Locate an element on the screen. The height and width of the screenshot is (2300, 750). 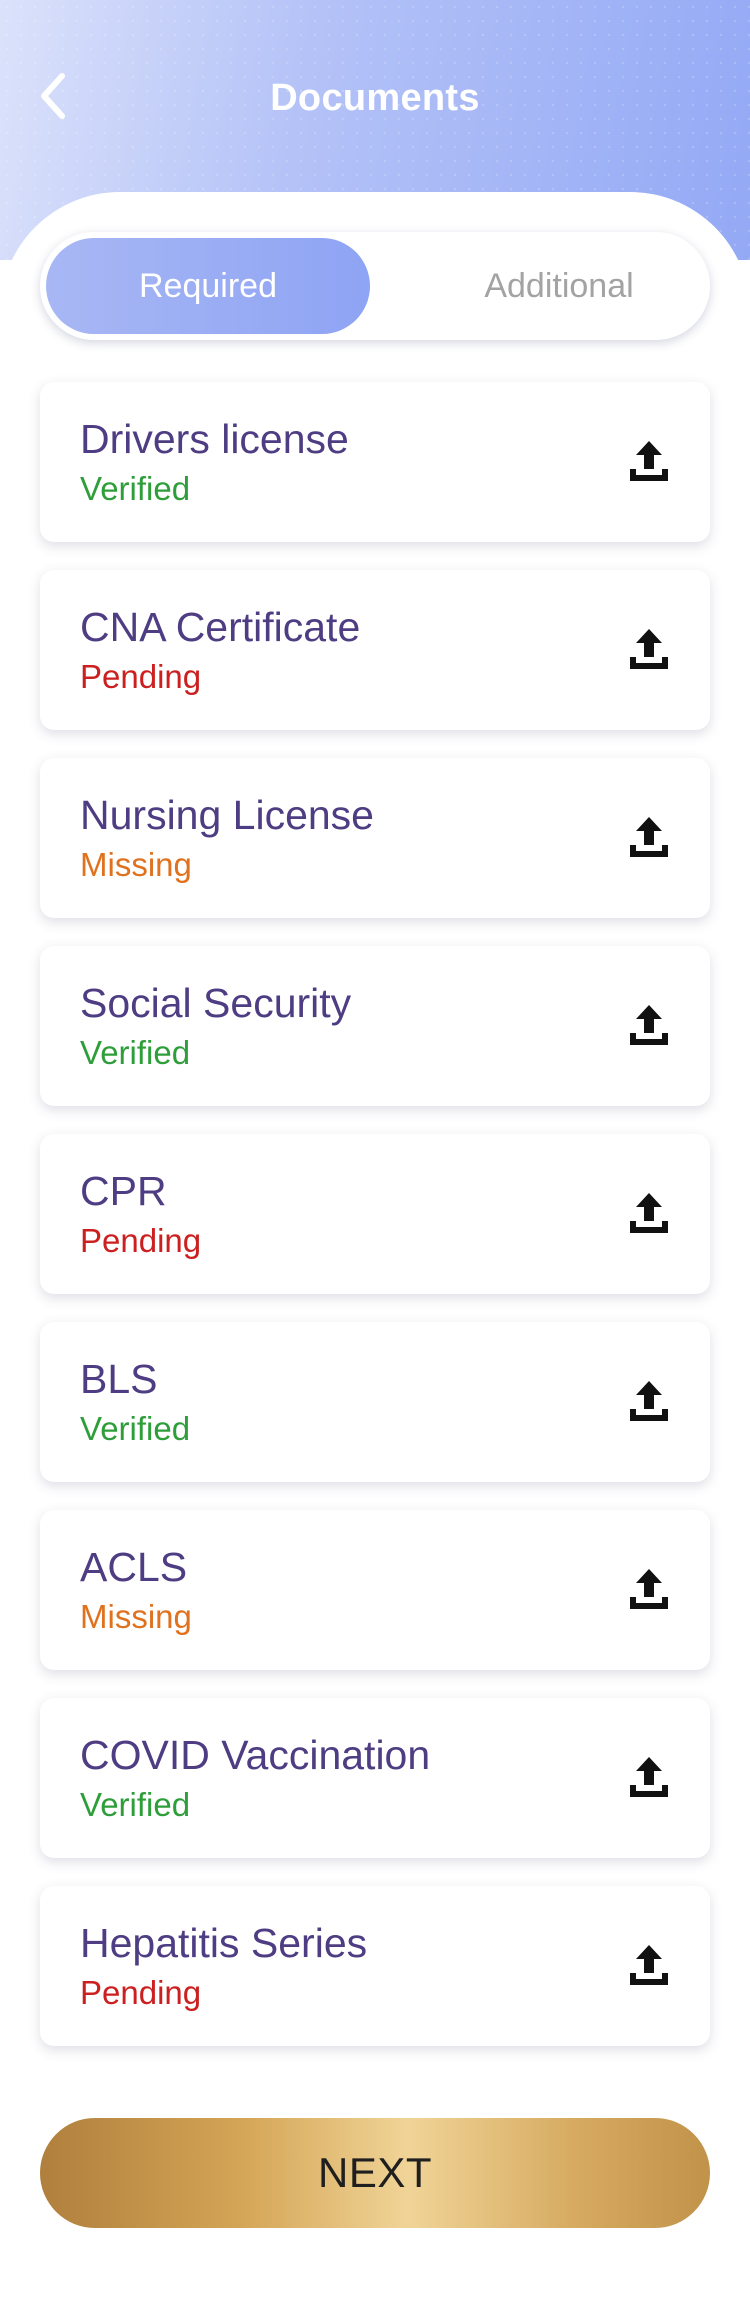
document-name: Nursing License is located at coordinates (227, 815).